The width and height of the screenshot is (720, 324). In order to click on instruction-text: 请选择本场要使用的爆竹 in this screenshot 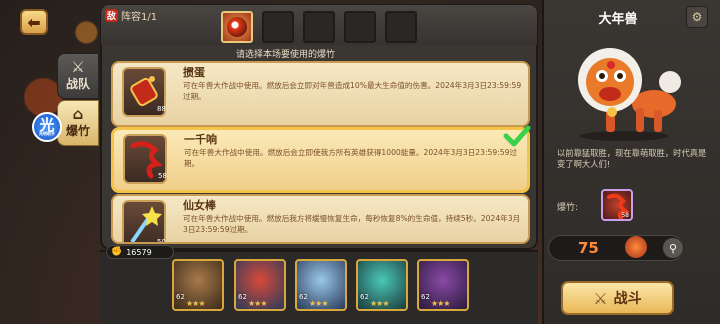, I will do `click(286, 55)`.